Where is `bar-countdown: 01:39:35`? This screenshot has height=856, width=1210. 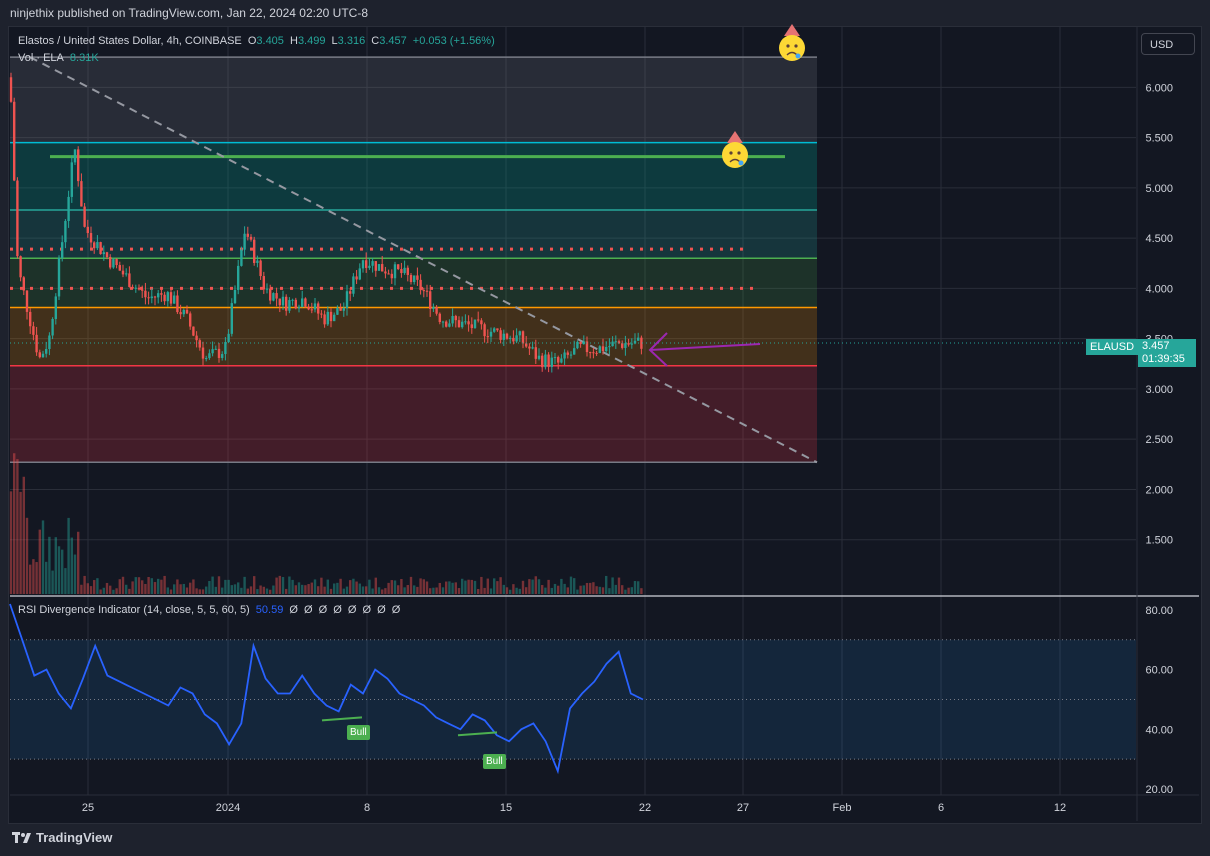
bar-countdown: 01:39:35 is located at coordinates (1163, 359).